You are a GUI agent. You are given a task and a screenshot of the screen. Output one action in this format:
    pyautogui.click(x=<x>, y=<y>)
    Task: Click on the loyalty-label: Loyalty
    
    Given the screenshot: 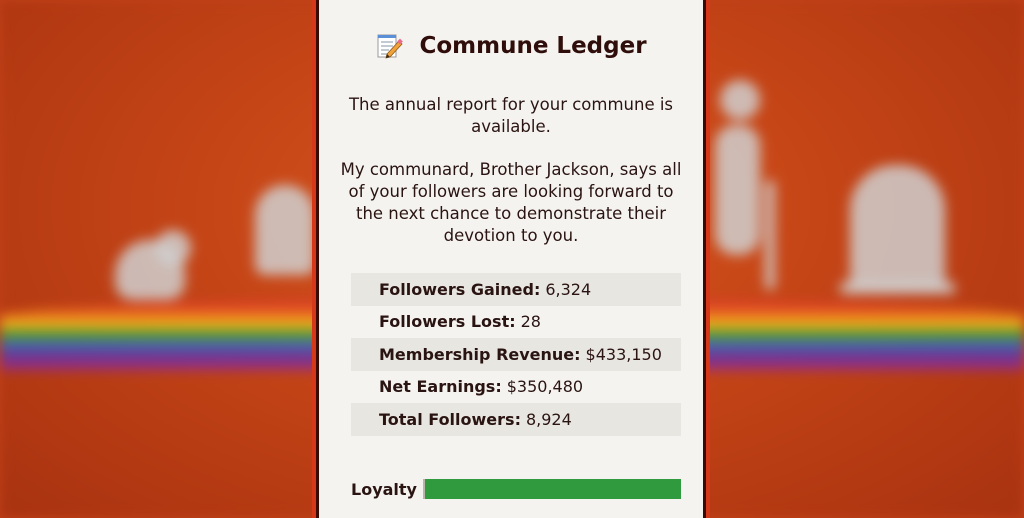 What is the action you would take?
    pyautogui.click(x=384, y=489)
    